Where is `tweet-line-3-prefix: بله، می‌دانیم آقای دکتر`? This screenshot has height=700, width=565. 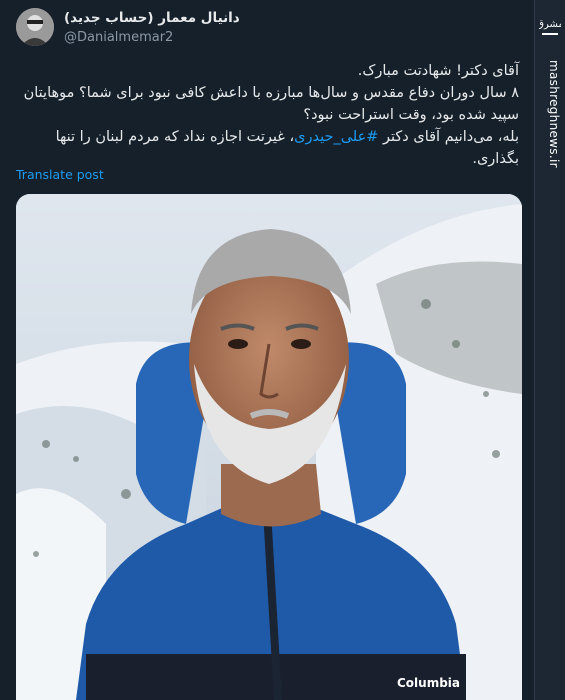 tweet-line-3-prefix: بله، می‌دانیم آقای دکتر is located at coordinates (451, 137).